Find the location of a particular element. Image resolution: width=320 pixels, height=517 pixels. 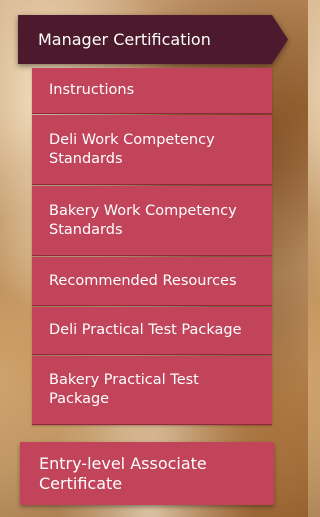

menu-item-label: Entry-level Associate Certificate is located at coordinates (123, 473).